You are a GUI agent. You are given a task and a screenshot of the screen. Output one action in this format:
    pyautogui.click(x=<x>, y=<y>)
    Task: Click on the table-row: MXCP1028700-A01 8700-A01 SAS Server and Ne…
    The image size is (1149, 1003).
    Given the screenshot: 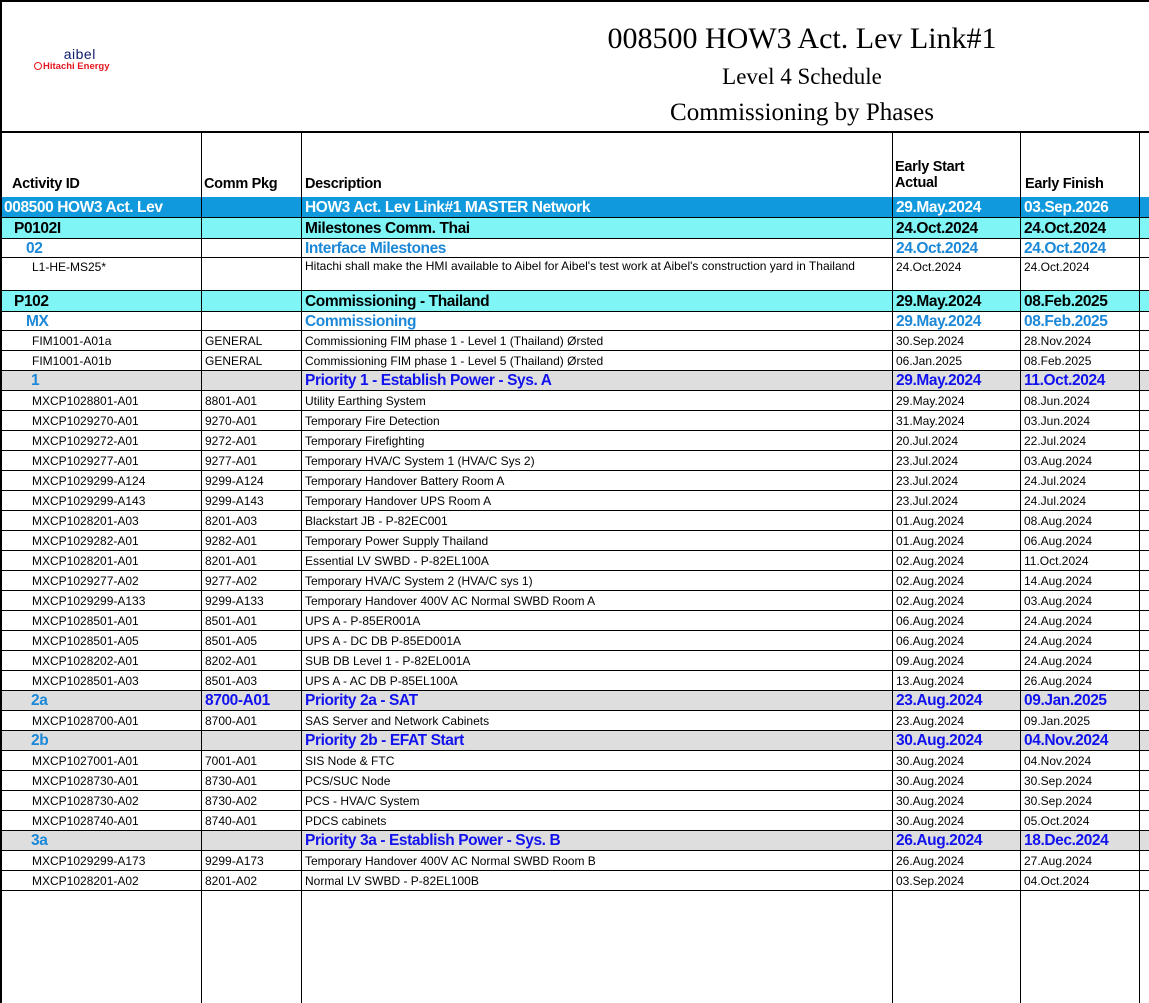 What is the action you would take?
    pyautogui.click(x=574, y=721)
    